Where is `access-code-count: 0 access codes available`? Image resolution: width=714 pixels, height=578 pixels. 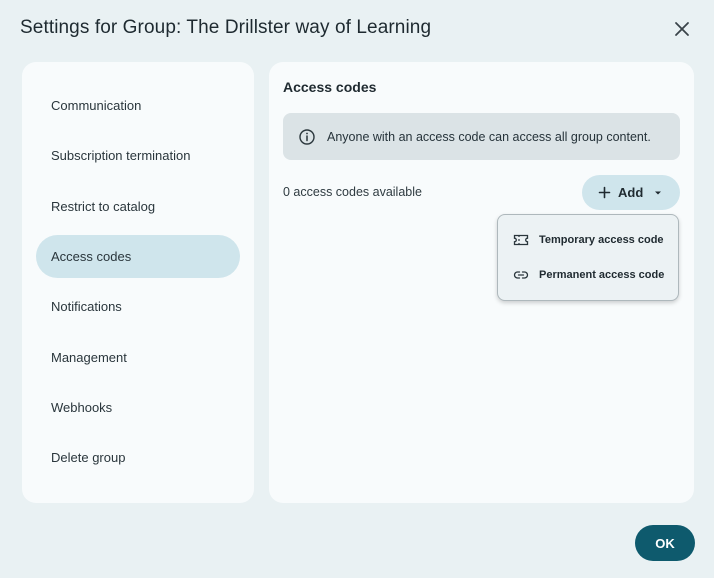 access-code-count: 0 access codes available is located at coordinates (352, 192).